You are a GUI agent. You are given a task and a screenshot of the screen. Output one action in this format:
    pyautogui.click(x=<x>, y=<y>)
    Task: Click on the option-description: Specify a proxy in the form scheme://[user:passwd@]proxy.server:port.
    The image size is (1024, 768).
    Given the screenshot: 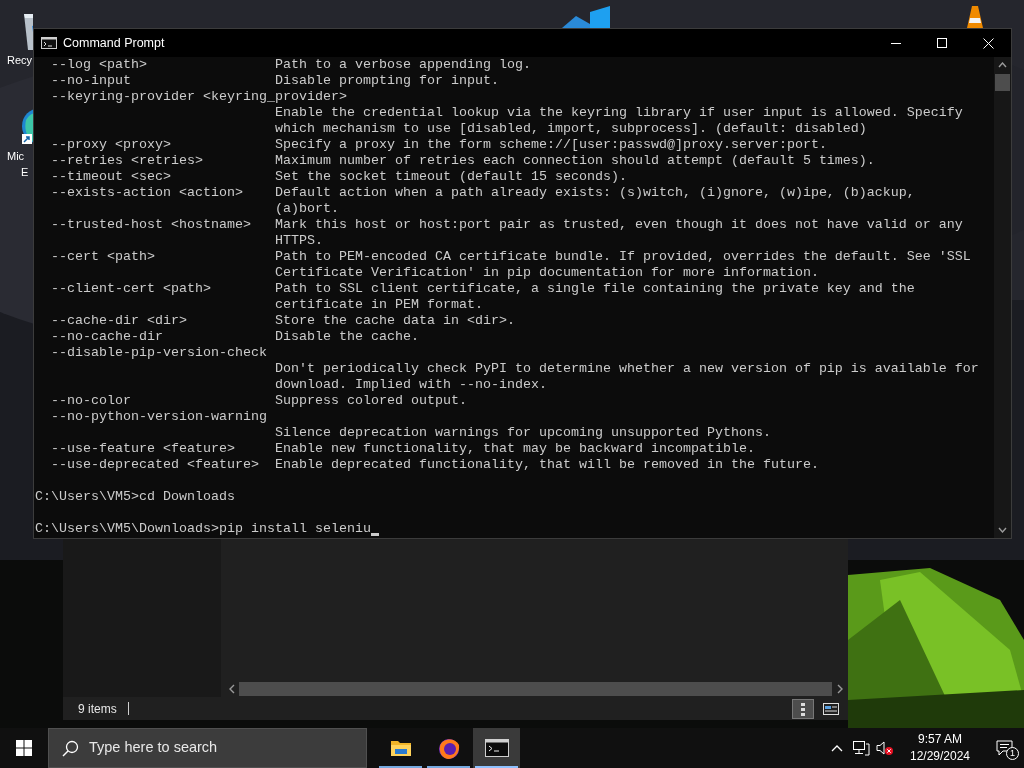 What is the action you would take?
    pyautogui.click(x=551, y=145)
    